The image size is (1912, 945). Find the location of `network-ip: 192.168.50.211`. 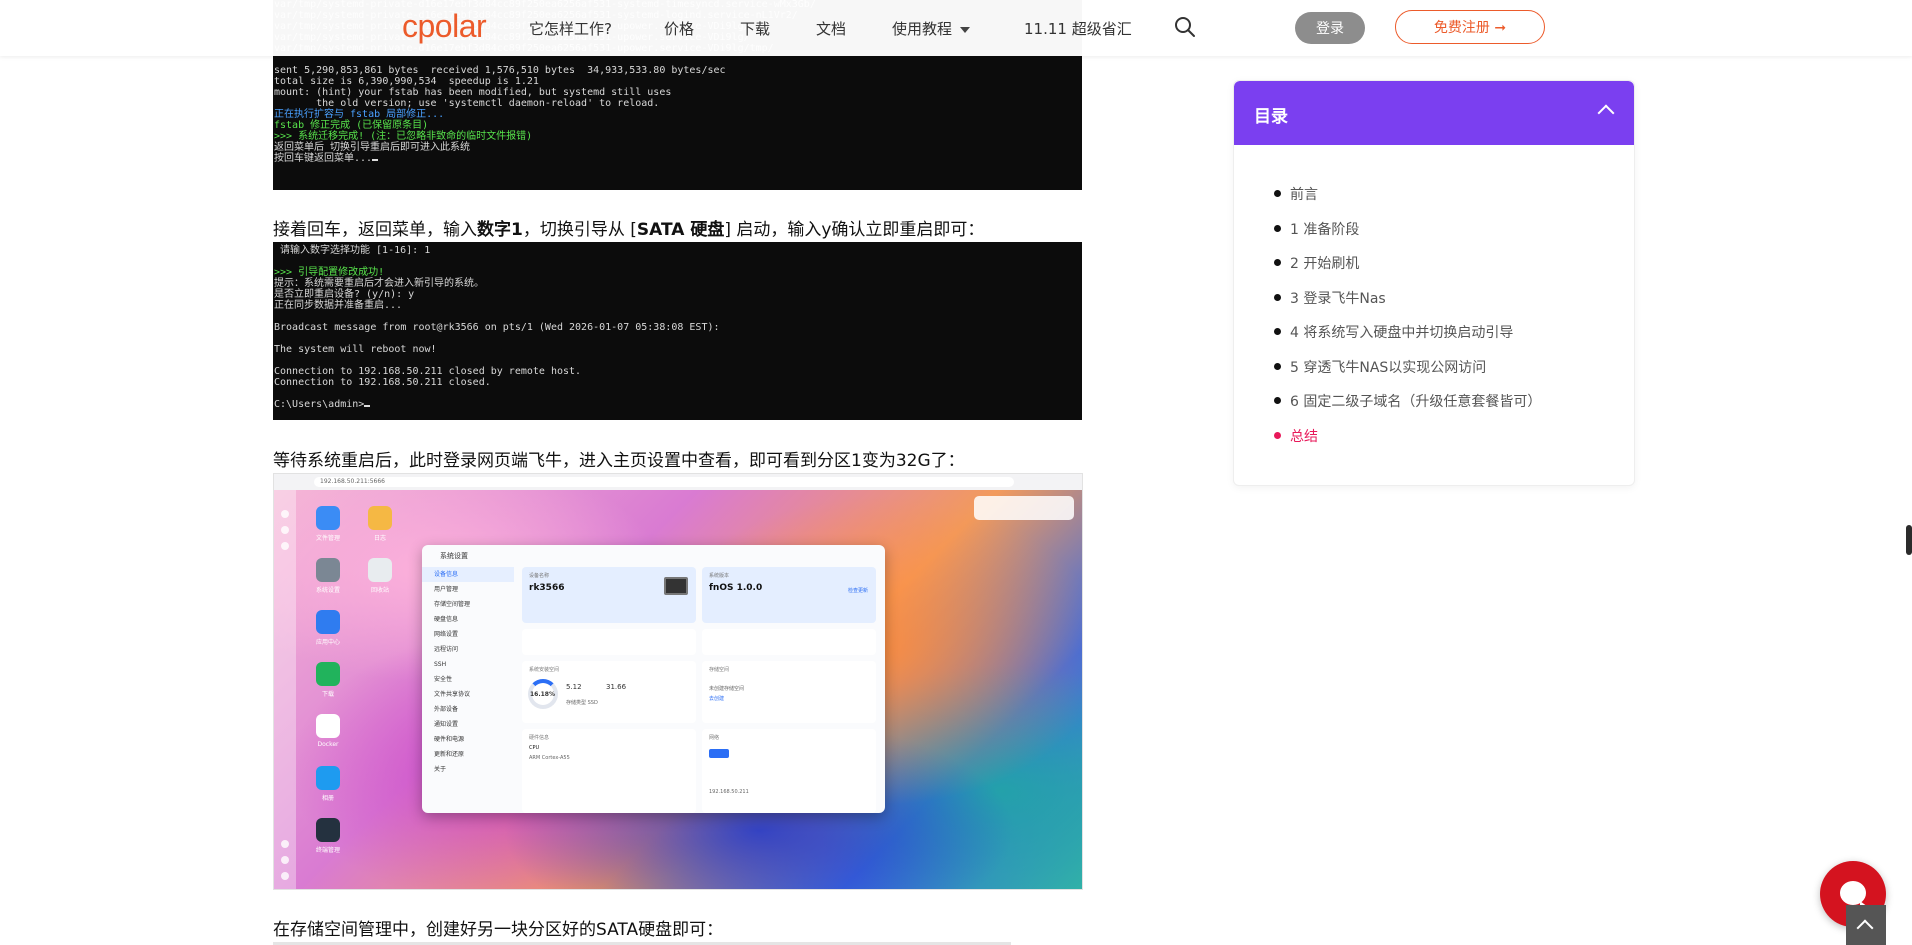

network-ip: 192.168.50.211 is located at coordinates (729, 792).